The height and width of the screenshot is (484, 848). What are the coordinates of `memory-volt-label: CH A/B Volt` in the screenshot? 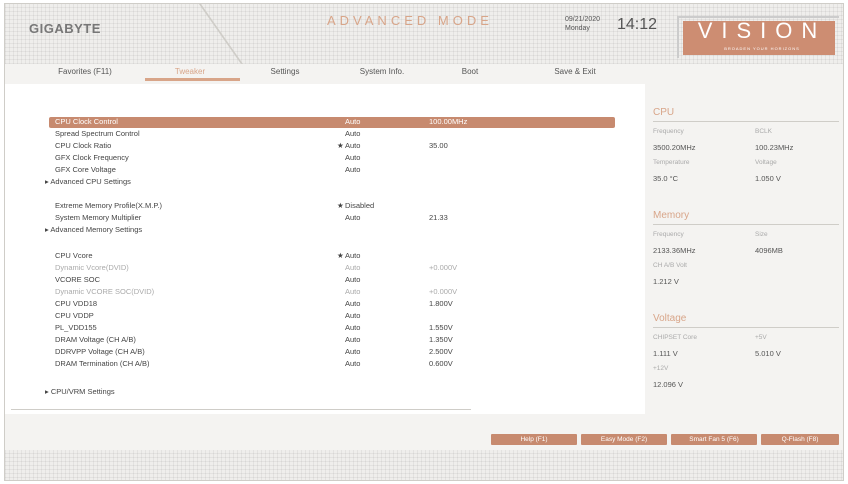 It's located at (670, 265).